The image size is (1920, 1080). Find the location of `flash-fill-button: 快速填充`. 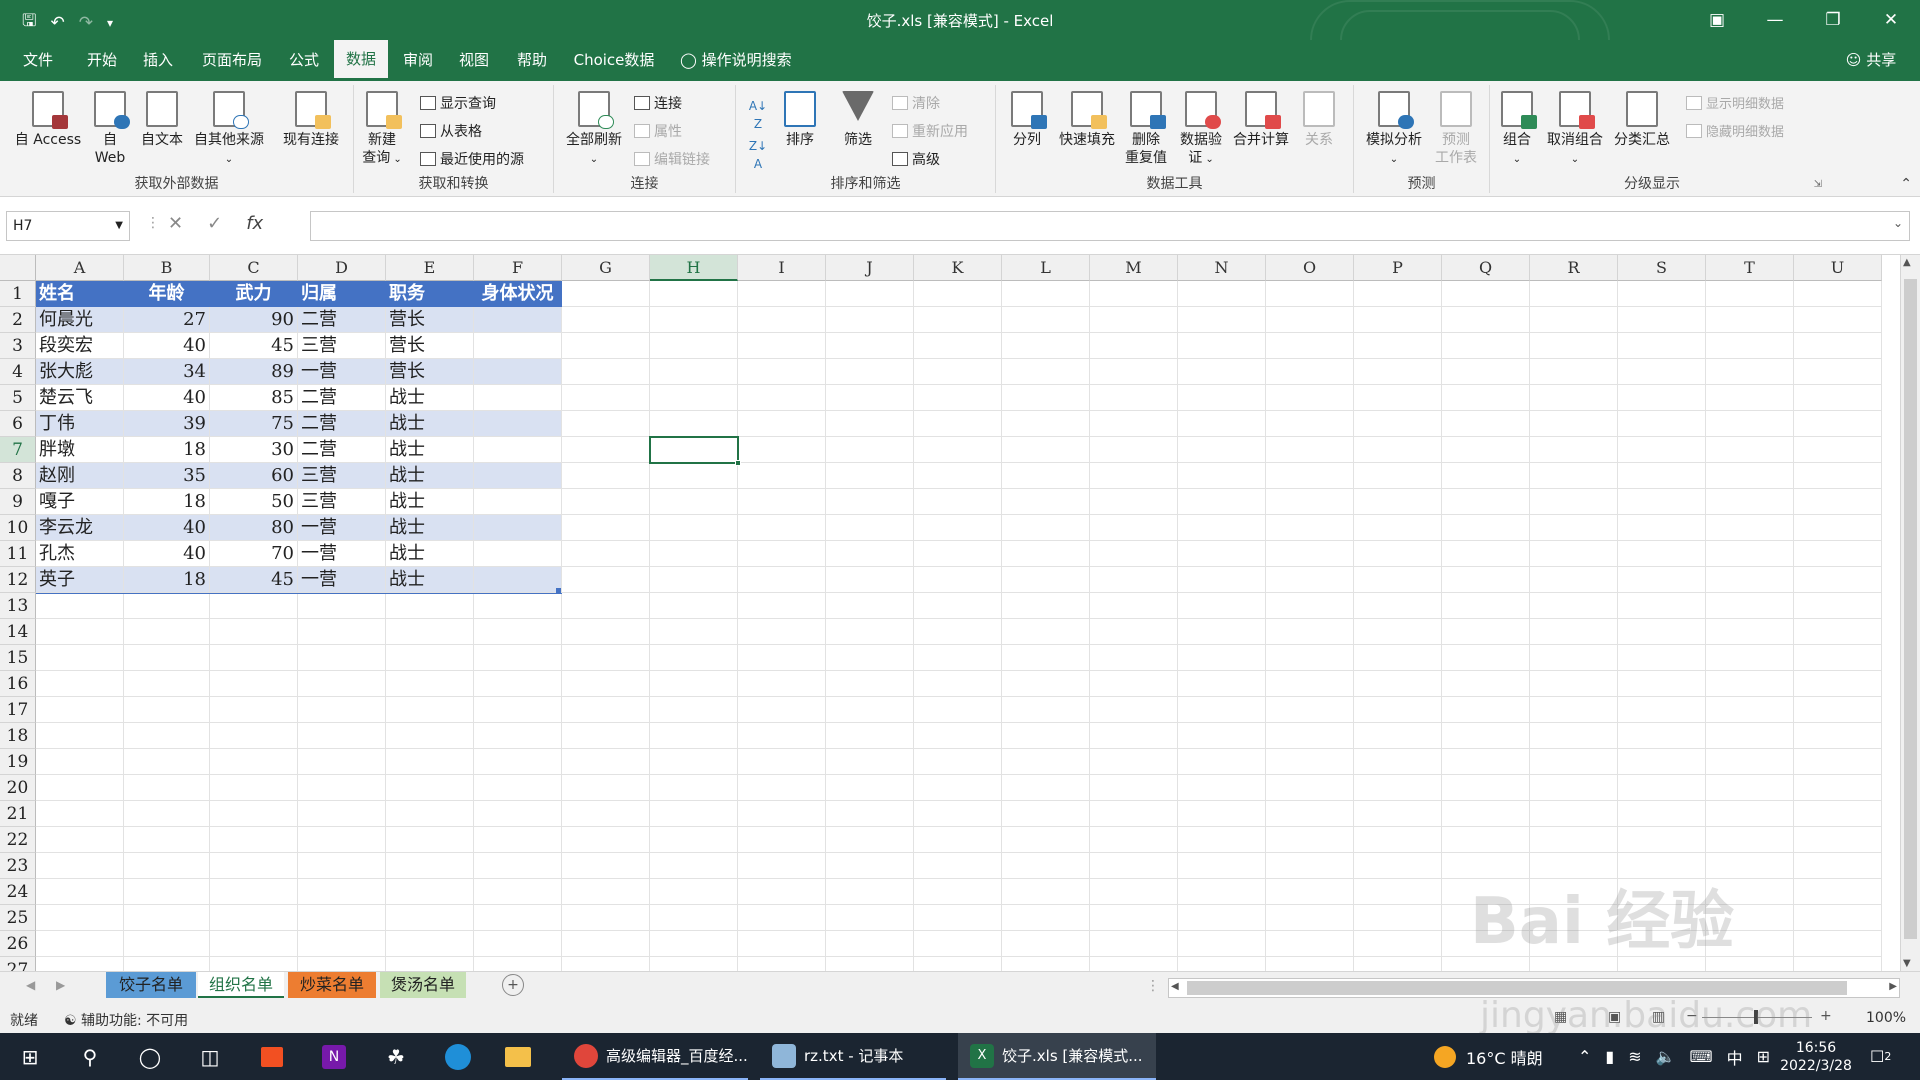

flash-fill-button: 快速填充 is located at coordinates (1087, 120).